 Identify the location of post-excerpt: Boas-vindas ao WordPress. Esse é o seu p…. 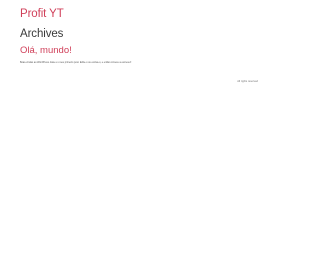
(76, 62).